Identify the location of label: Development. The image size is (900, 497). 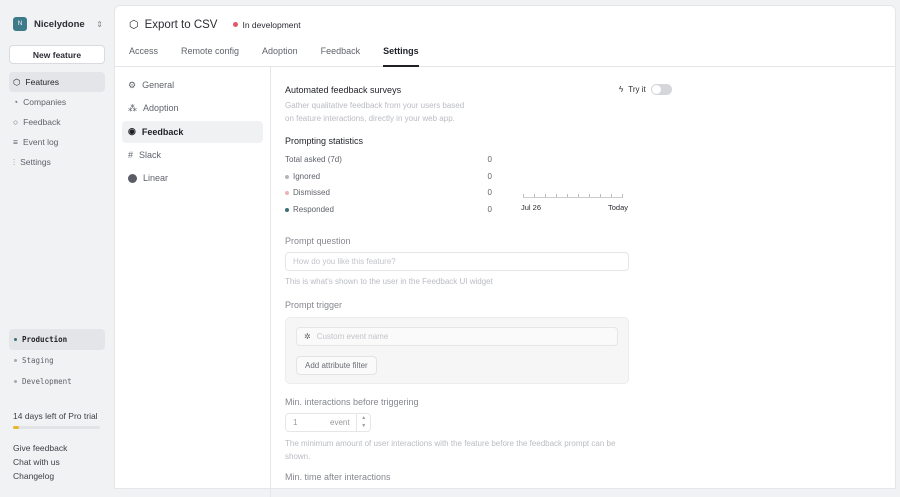
(47, 381).